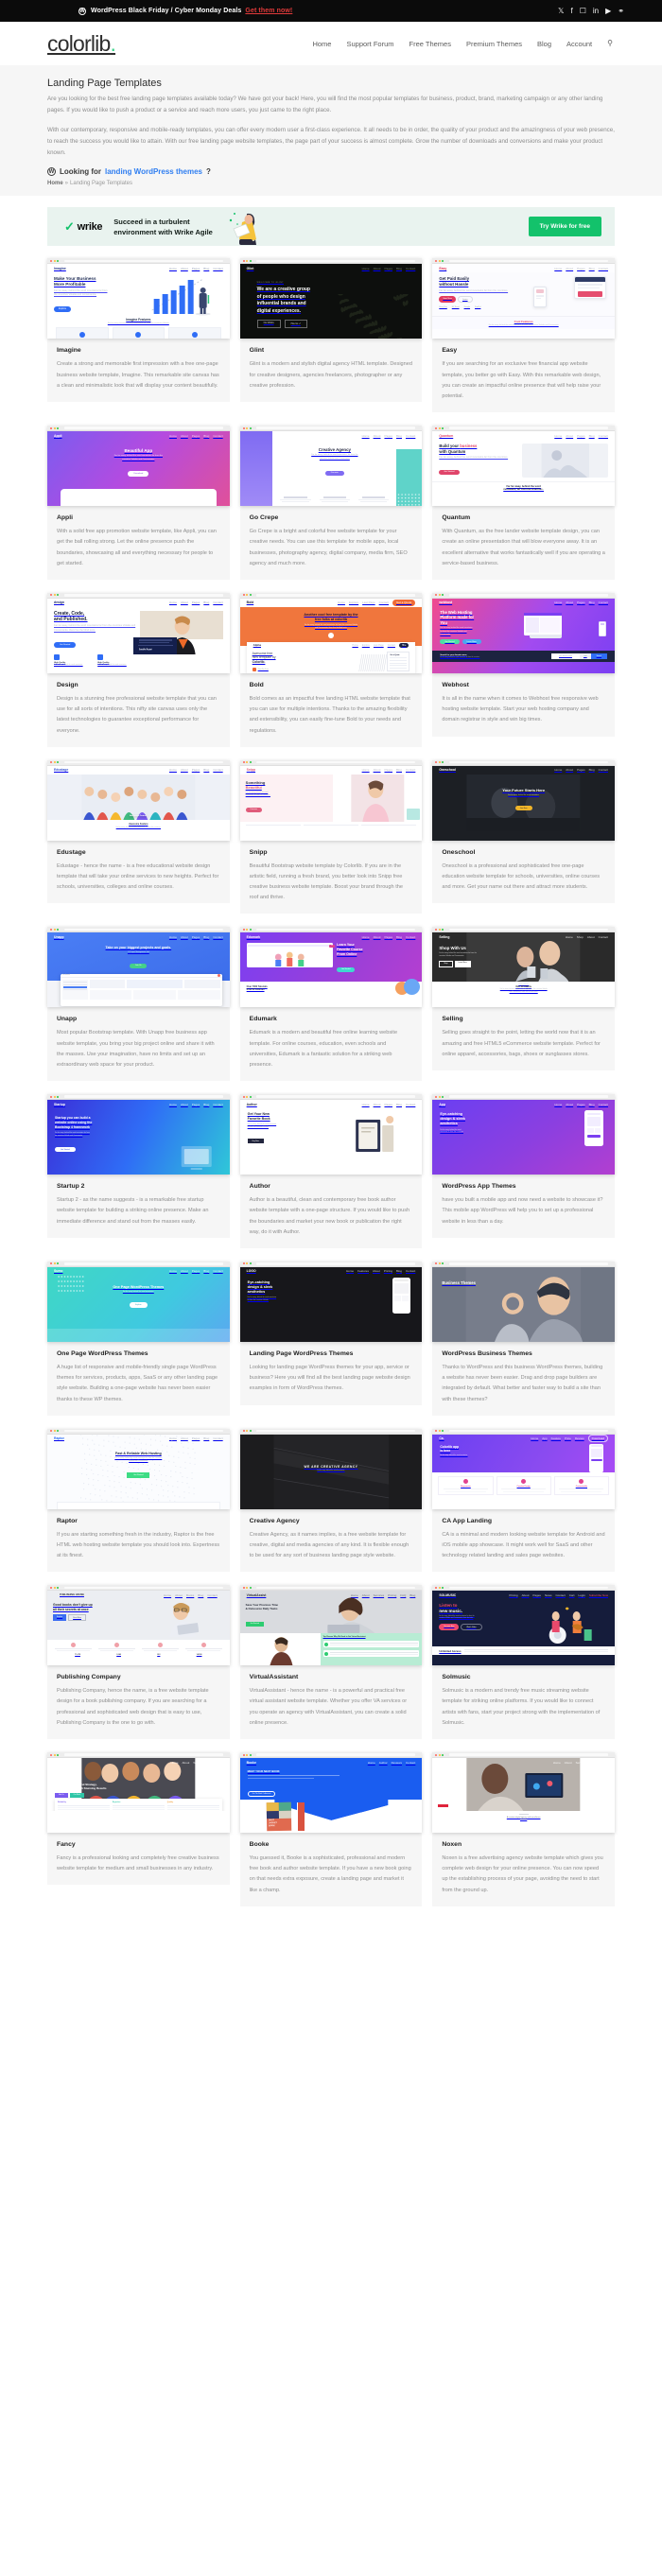  What do you see at coordinates (332, 1019) in the screenshot?
I see `template-title: Edumark` at bounding box center [332, 1019].